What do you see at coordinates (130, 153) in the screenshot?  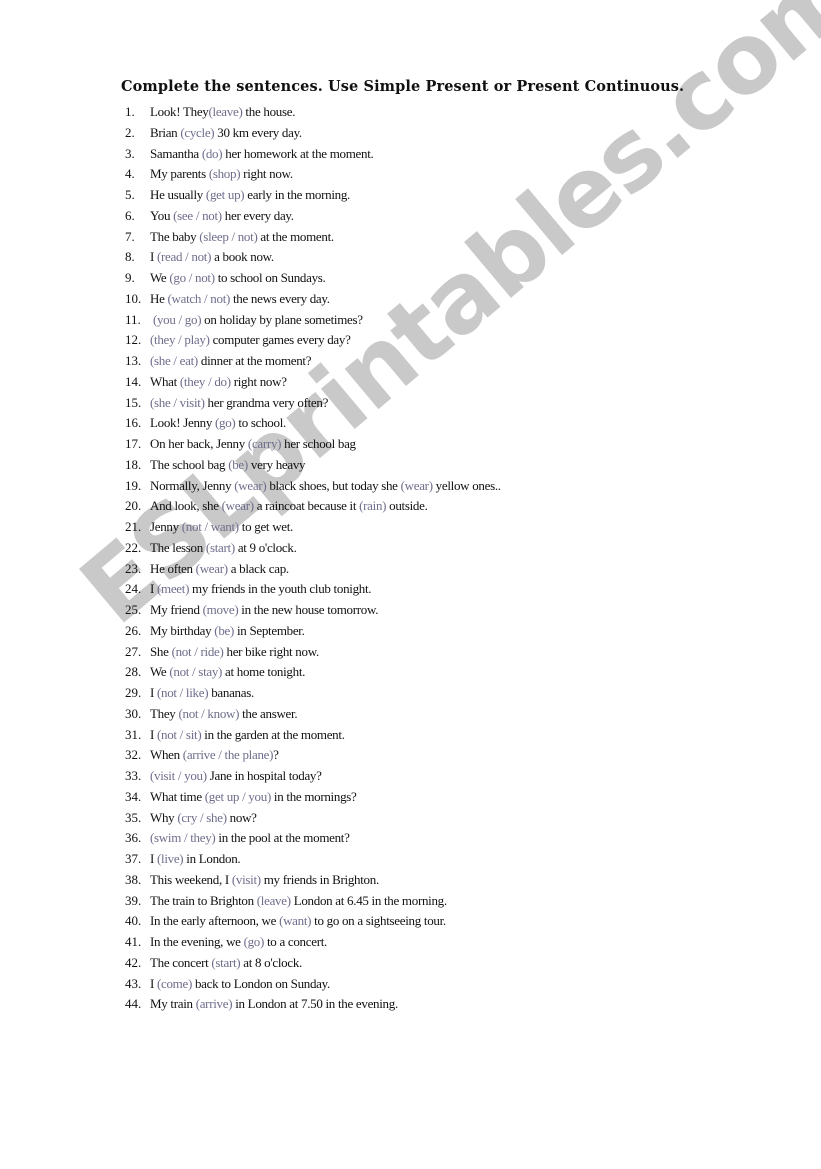 I see `item-number: 3.` at bounding box center [130, 153].